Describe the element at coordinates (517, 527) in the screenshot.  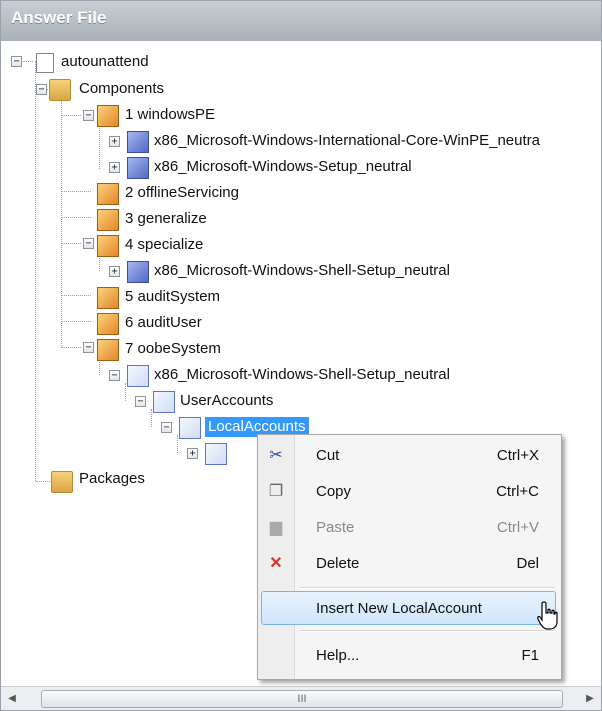
I see `menu-item-shortcut: Ctrl+V` at that location.